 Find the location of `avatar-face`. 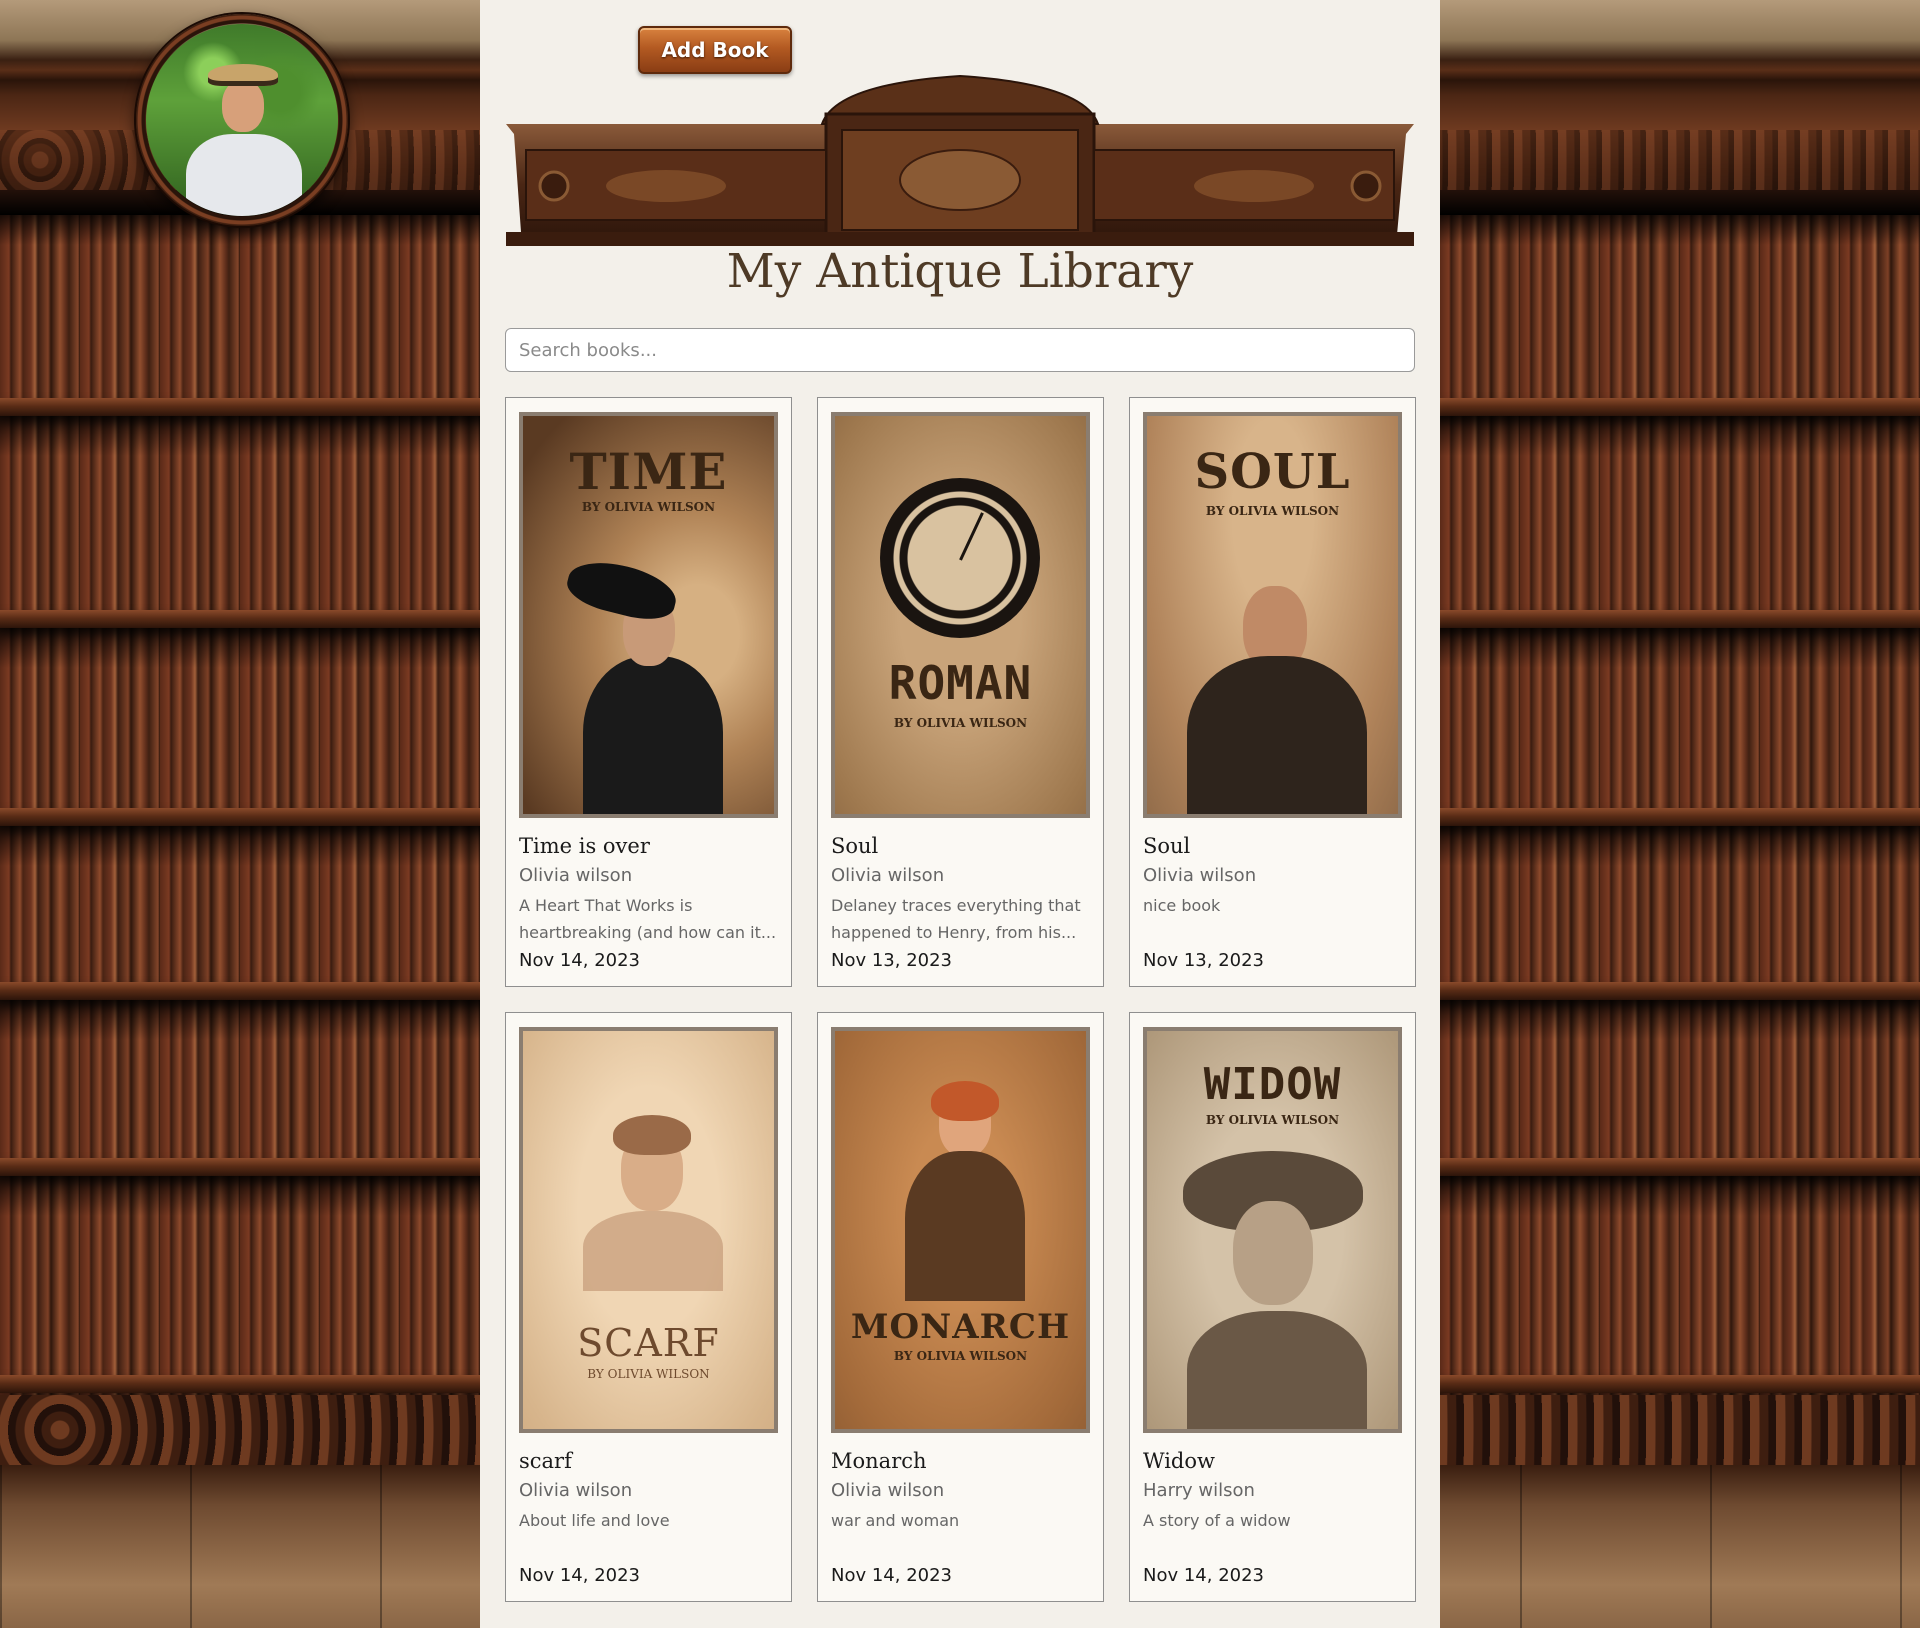

avatar-face is located at coordinates (243, 106).